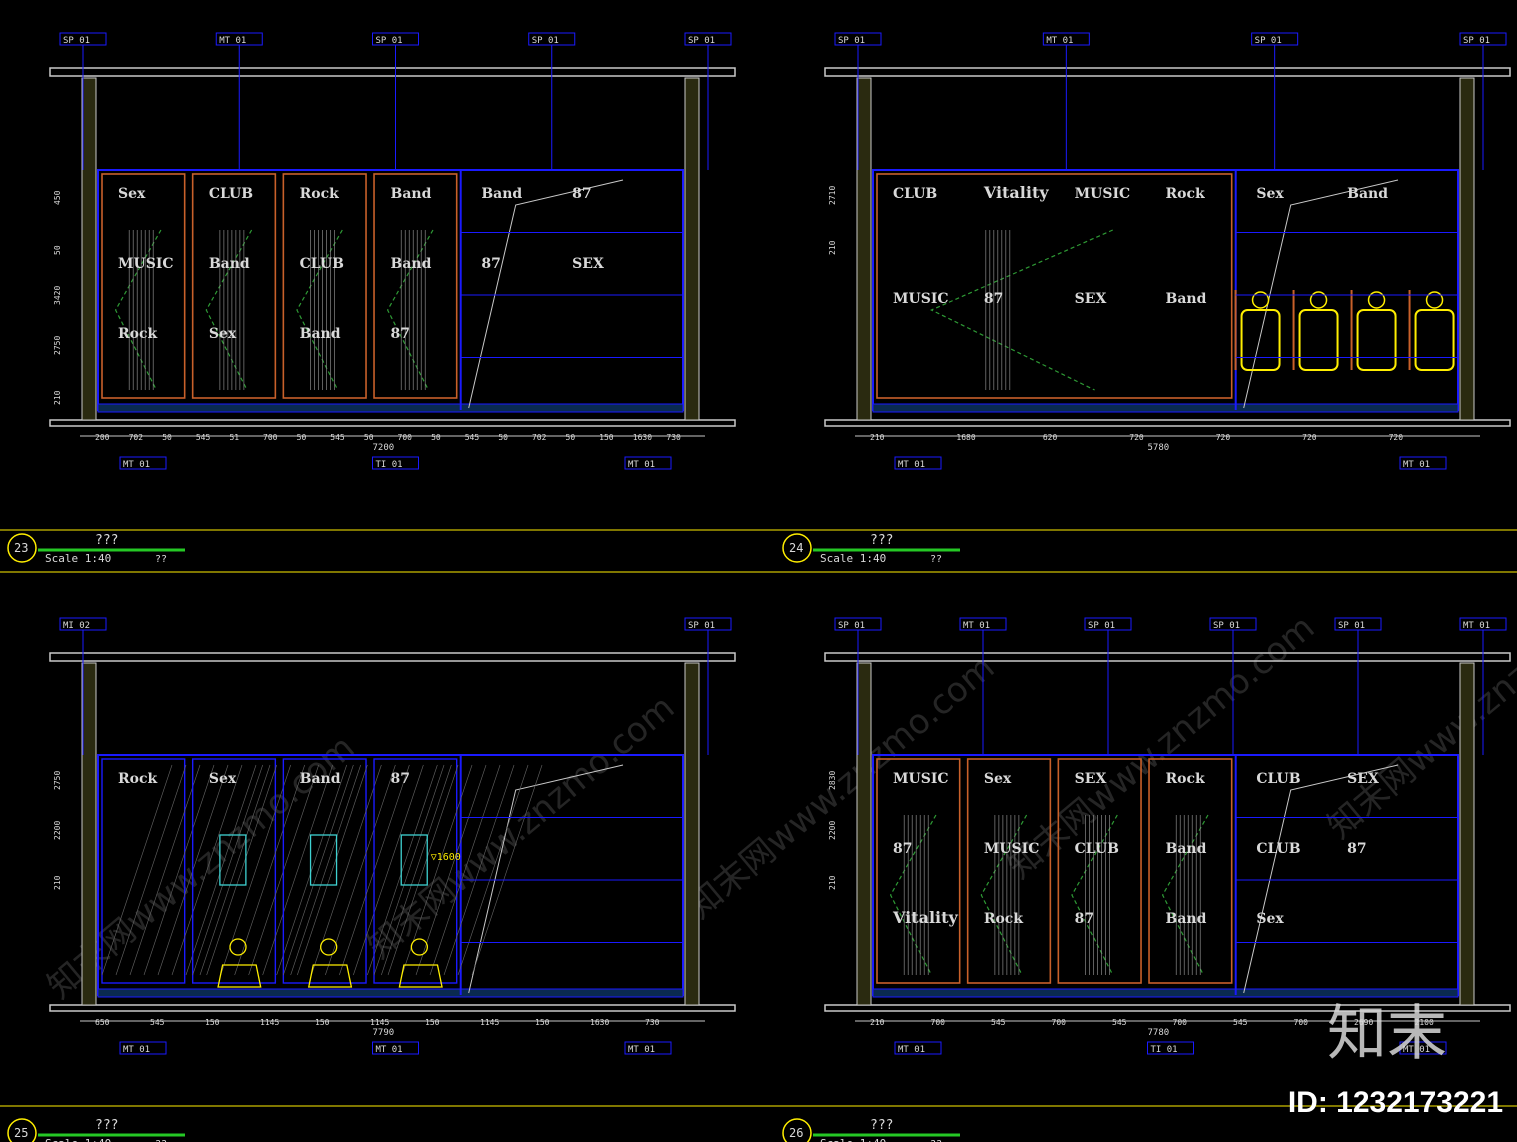 The image size is (1517, 1142). What do you see at coordinates (841, 786) in the screenshot?
I see `diagonal-watermark: 知末网www.znzmo.com` at bounding box center [841, 786].